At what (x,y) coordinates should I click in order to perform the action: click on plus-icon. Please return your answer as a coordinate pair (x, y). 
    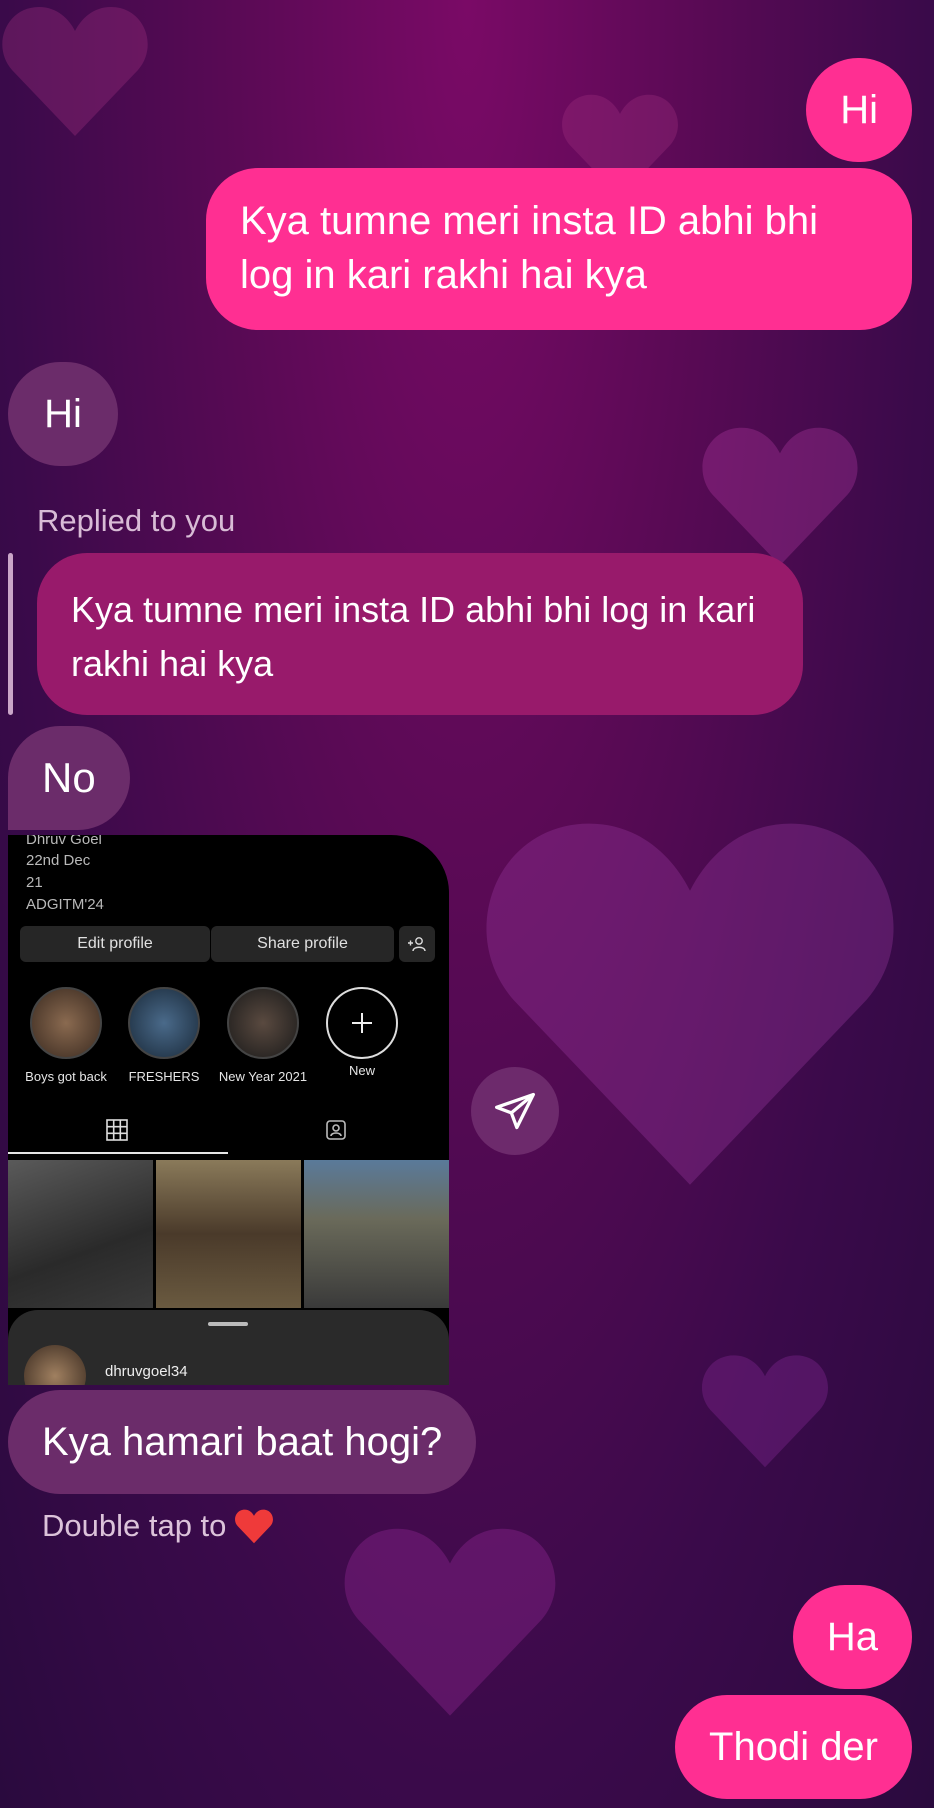
    Looking at the image, I should click on (362, 1023).